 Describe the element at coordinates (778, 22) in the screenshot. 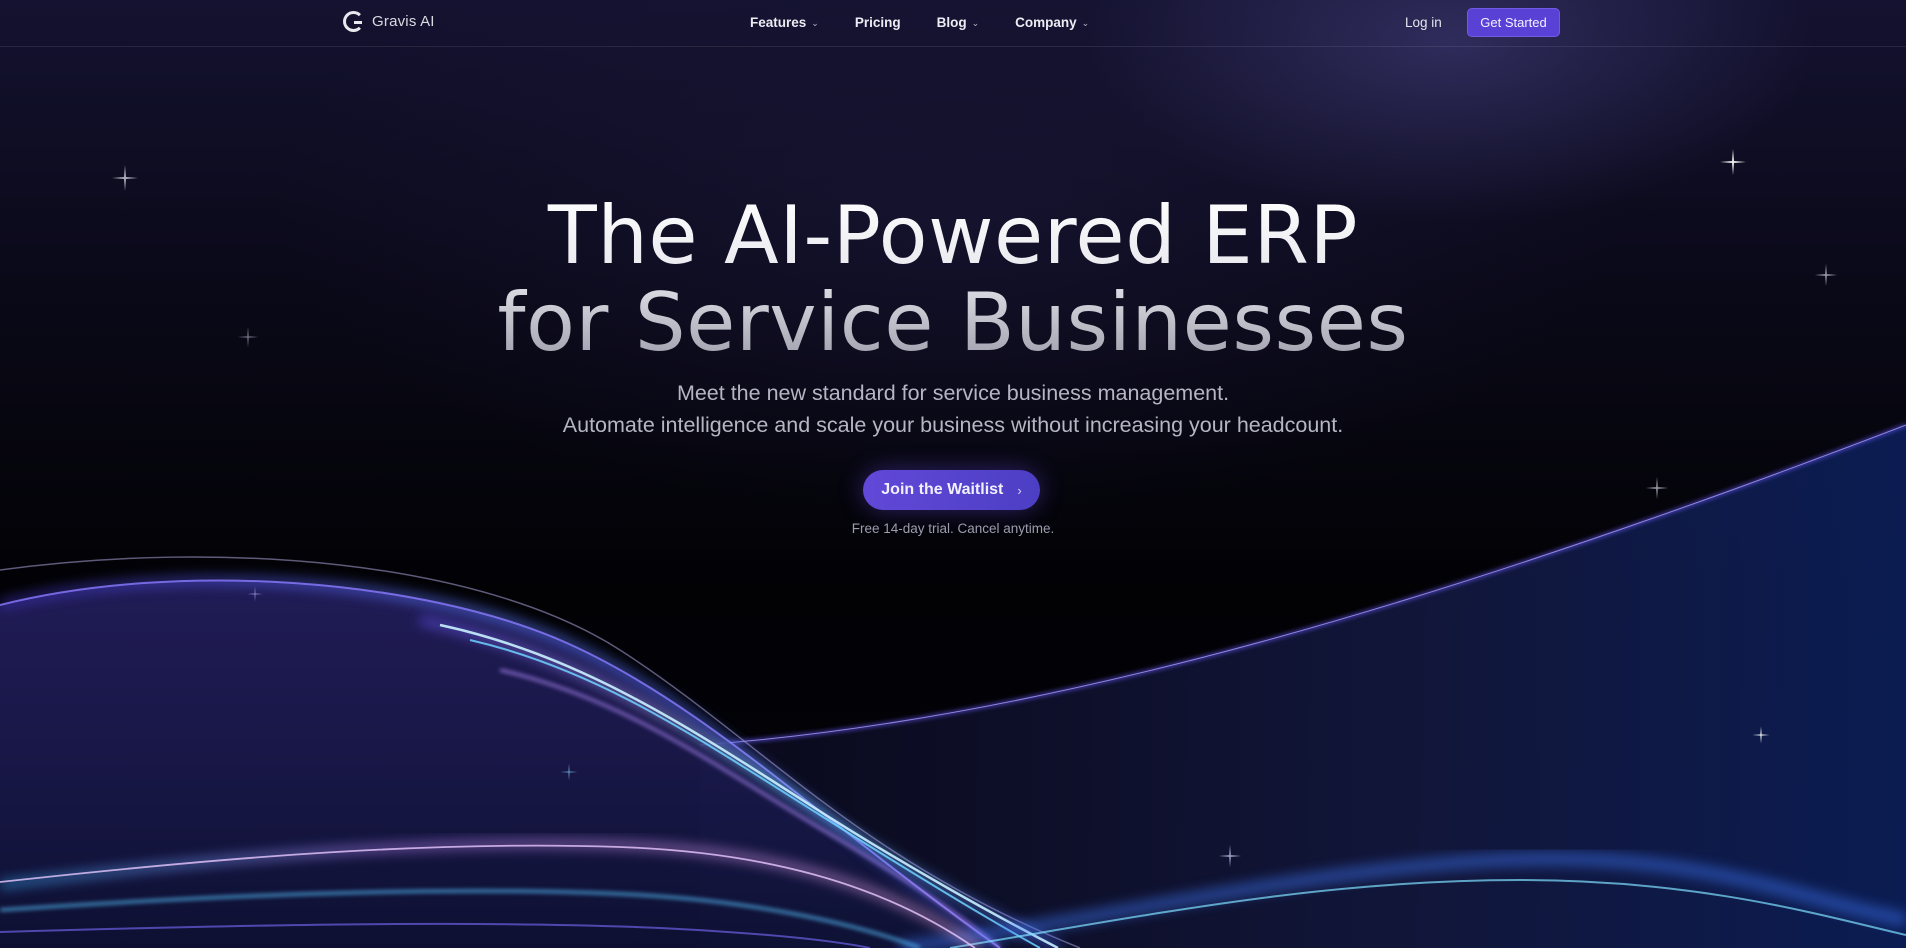

I see `nav-item-label: Features` at that location.